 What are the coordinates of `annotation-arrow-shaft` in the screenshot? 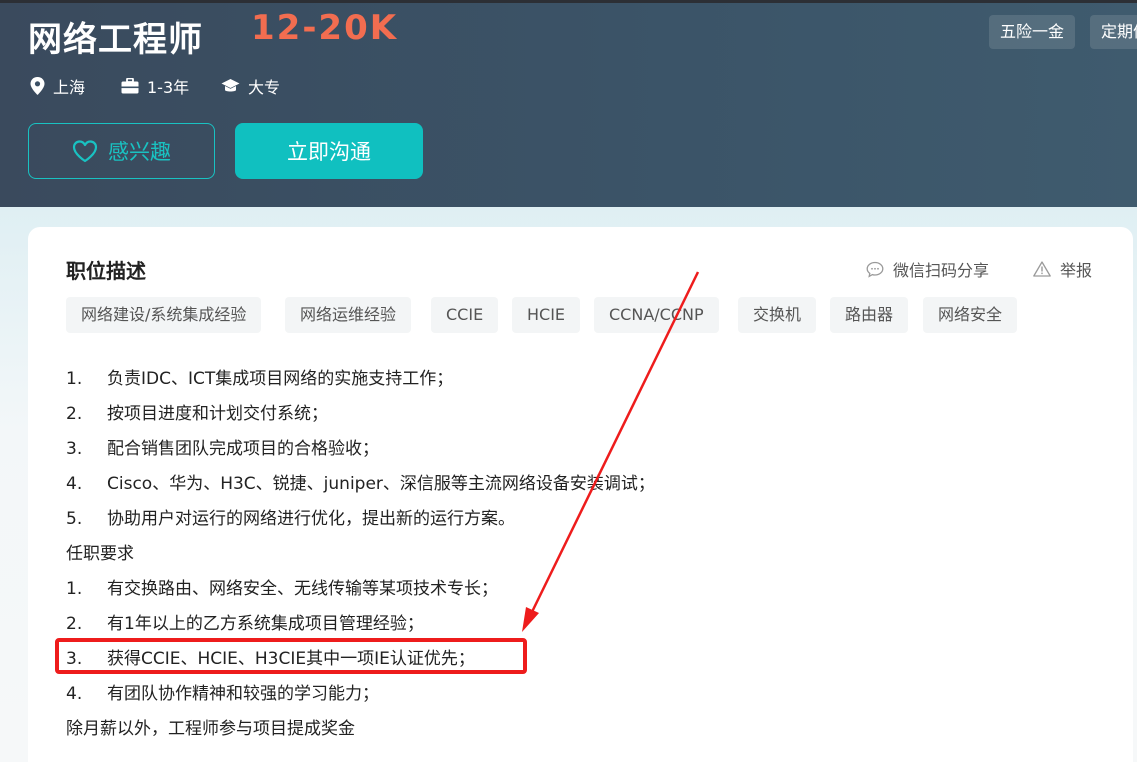 It's located at (614, 443).